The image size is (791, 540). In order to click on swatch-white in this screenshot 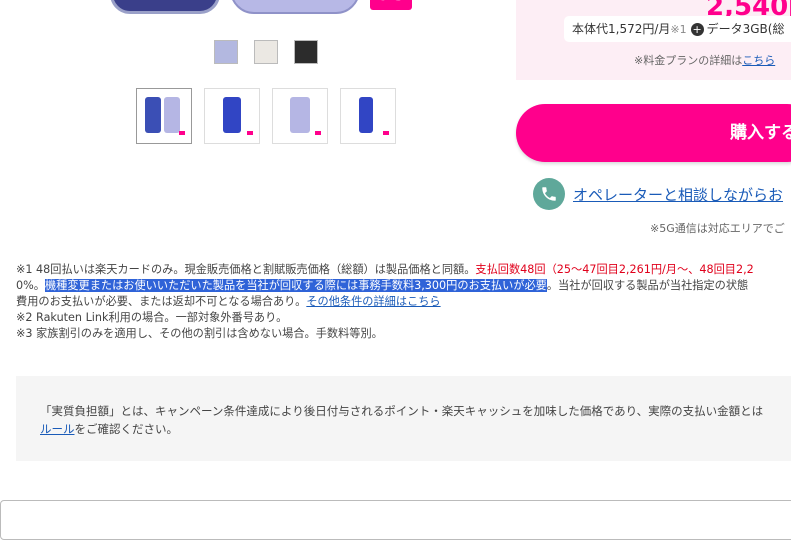, I will do `click(266, 52)`.